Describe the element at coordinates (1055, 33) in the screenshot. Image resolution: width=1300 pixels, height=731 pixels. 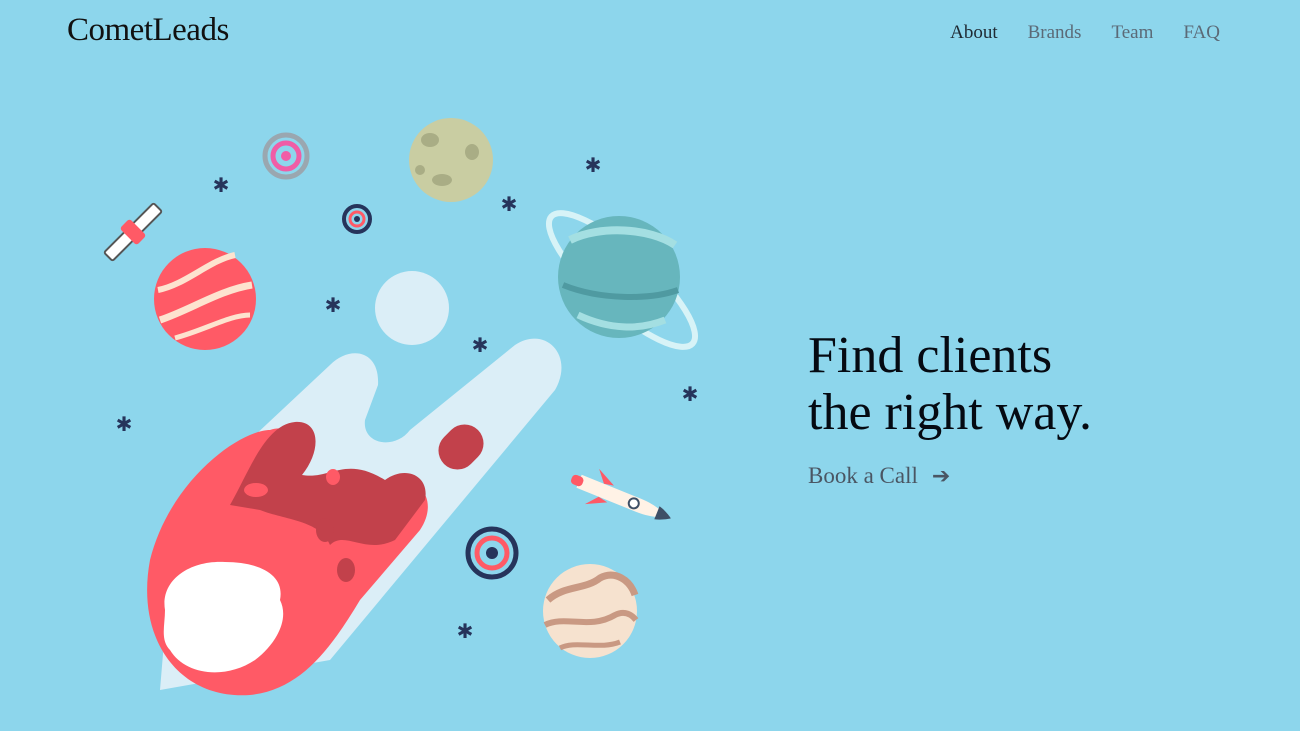
I see `nav-brands: Brands` at that location.